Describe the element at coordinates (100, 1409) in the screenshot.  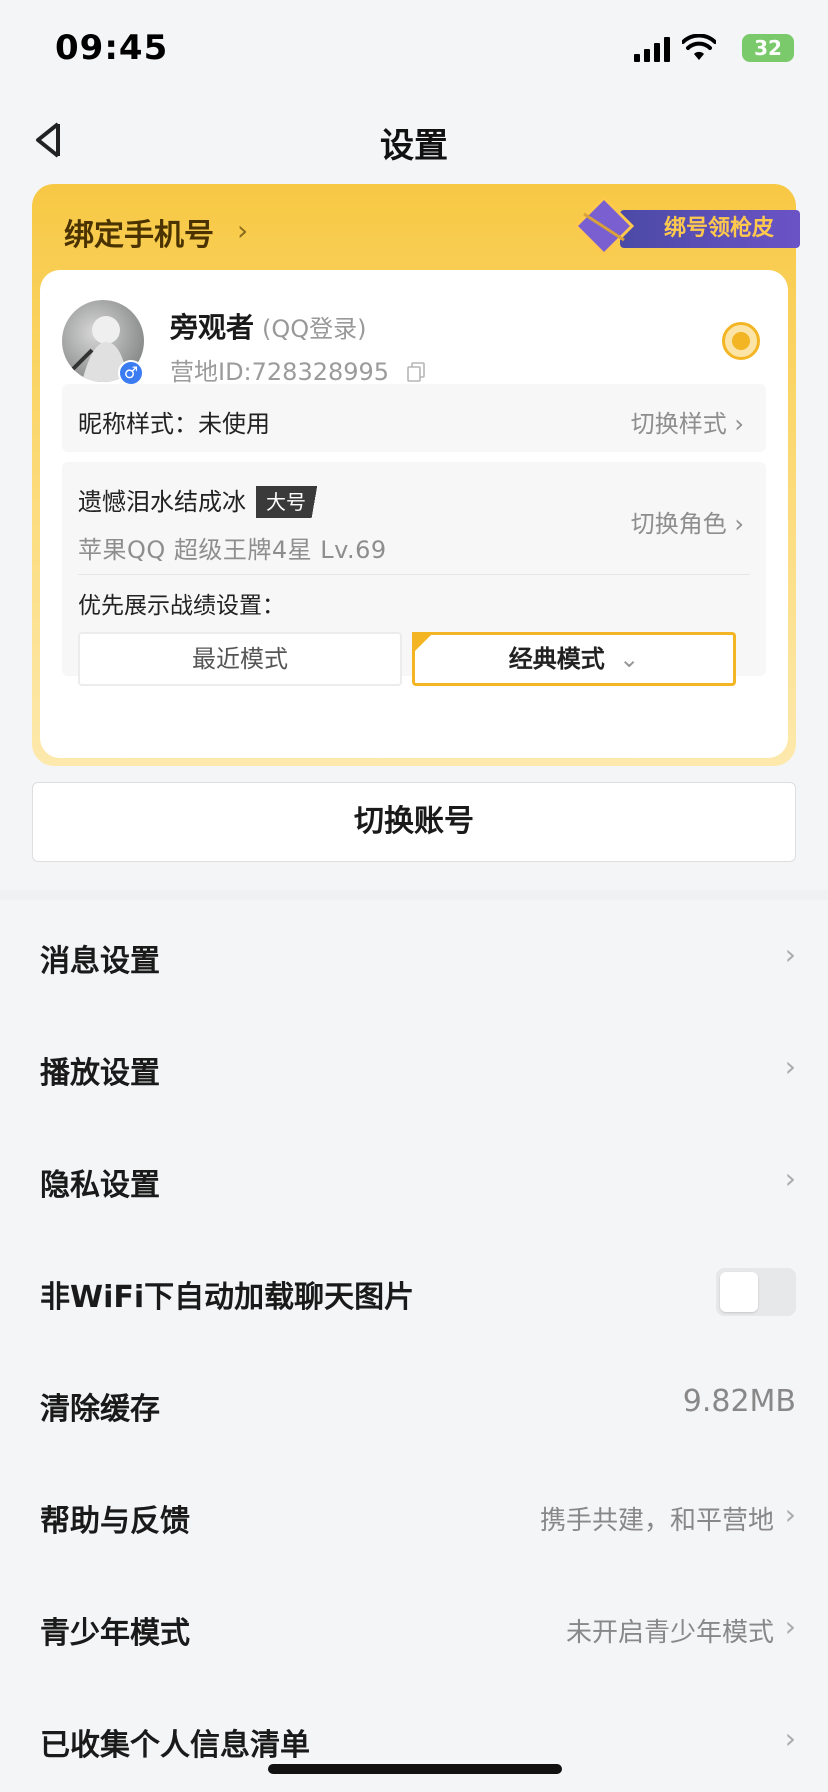
I see `setting-label: 清除缓存` at that location.